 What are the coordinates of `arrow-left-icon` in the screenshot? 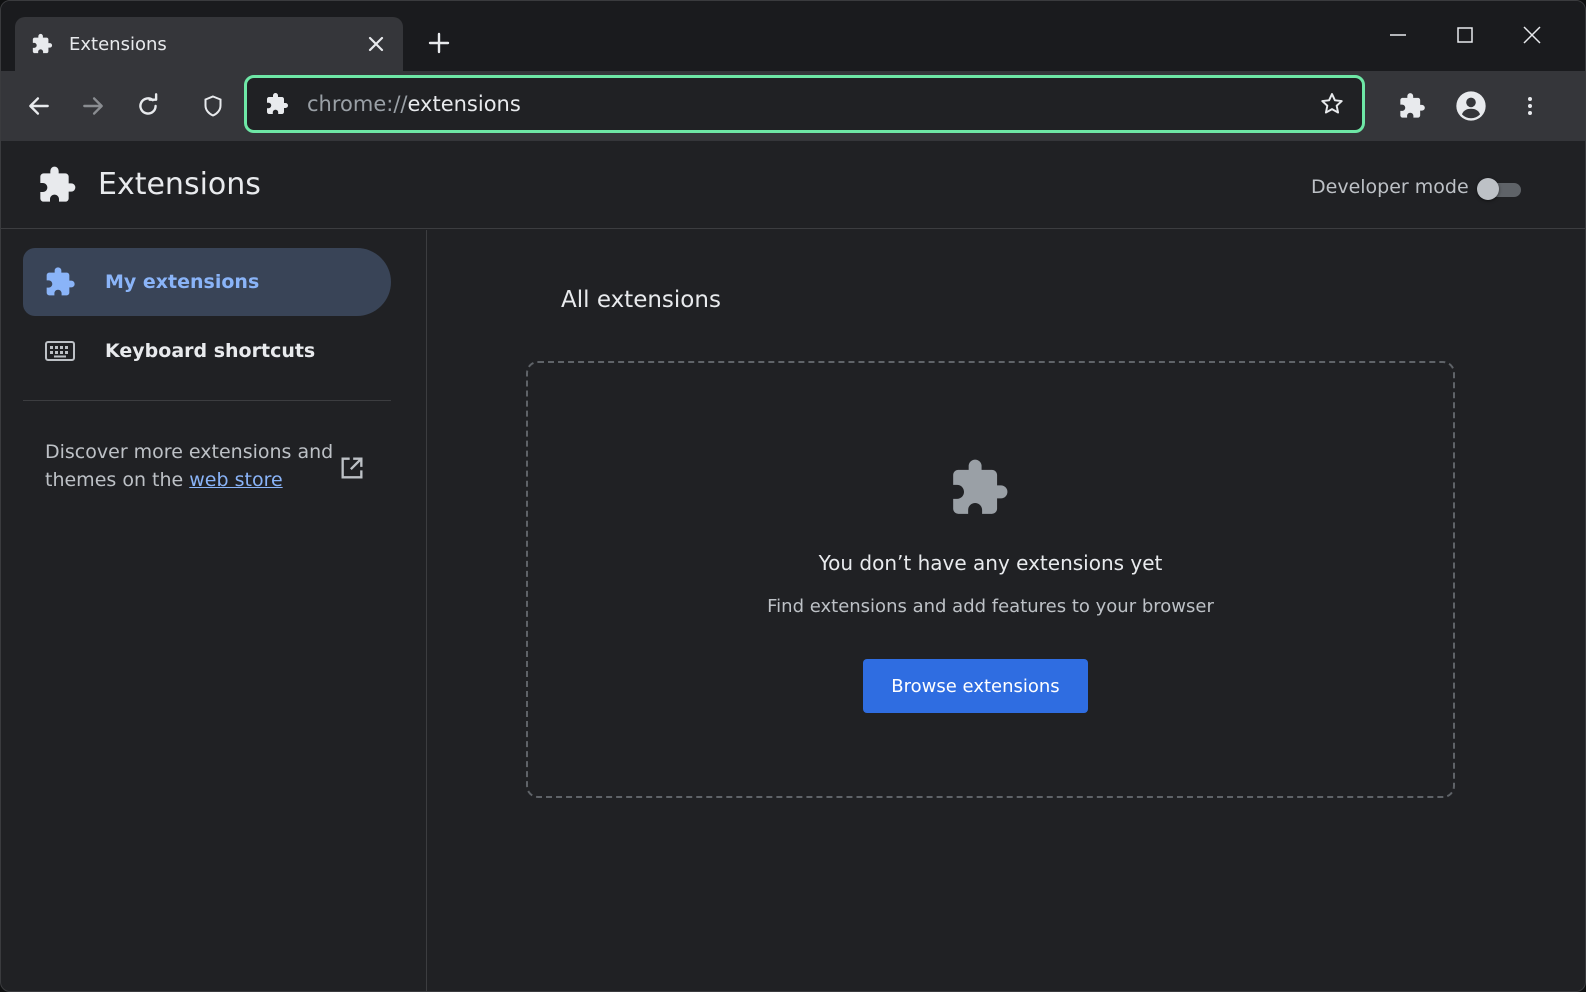 It's located at (39, 106).